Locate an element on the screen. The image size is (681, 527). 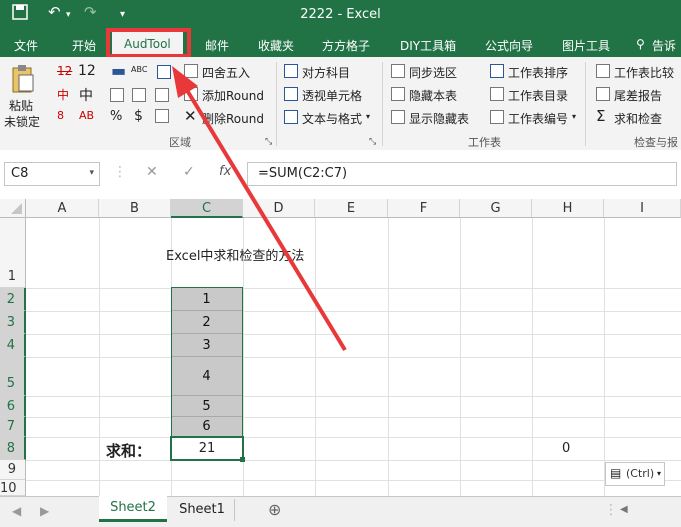
sheet-tab-sheet2: Sheet2 is located at coordinates (133, 509).